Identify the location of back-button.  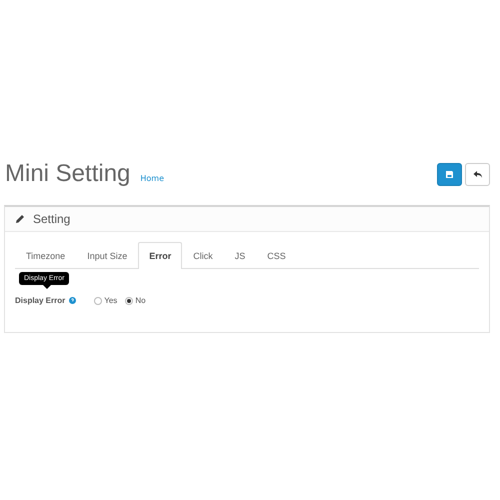
(477, 174).